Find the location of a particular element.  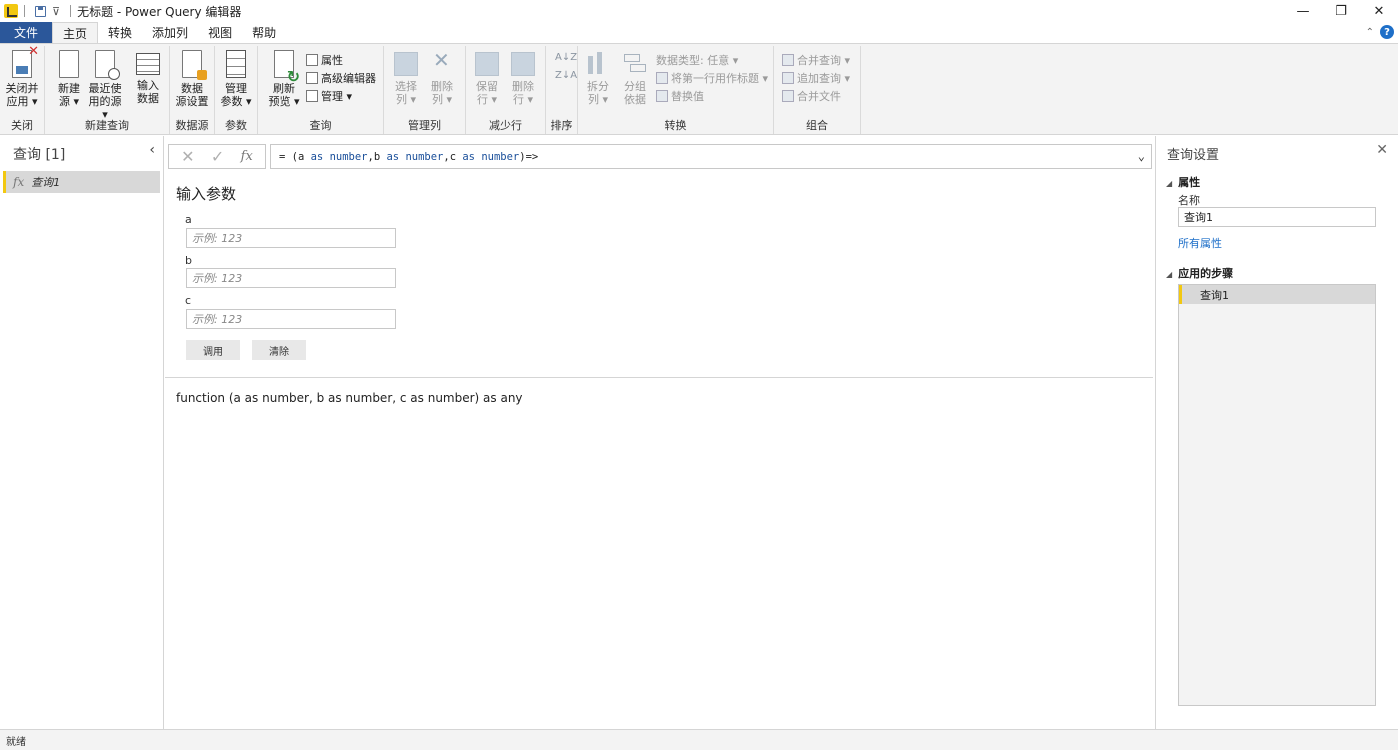

advanced-editor-button: 高级编辑器 is located at coordinates (341, 78).